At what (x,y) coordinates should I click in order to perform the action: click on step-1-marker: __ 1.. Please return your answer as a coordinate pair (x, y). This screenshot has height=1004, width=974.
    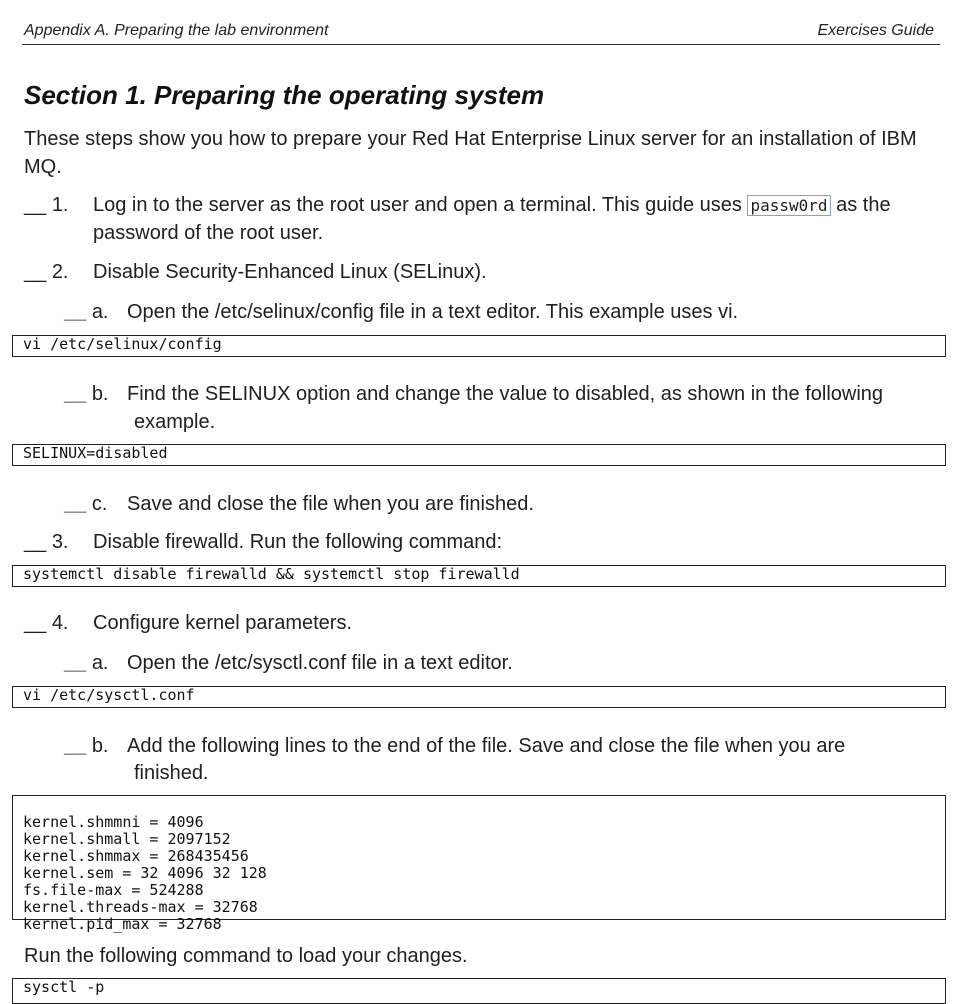
    Looking at the image, I should click on (46, 205).